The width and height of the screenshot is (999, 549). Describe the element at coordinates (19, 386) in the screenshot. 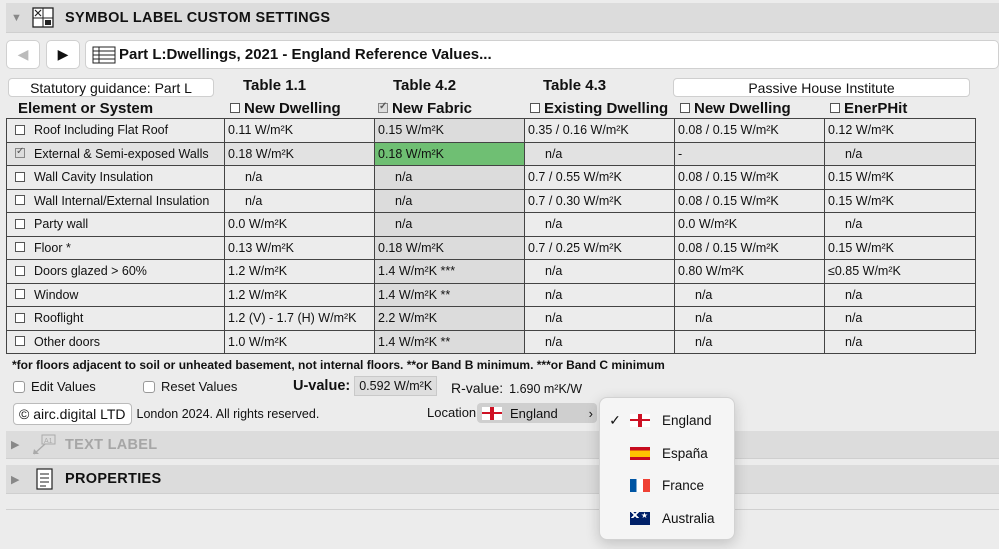

I see `edit-values-checkbox` at that location.